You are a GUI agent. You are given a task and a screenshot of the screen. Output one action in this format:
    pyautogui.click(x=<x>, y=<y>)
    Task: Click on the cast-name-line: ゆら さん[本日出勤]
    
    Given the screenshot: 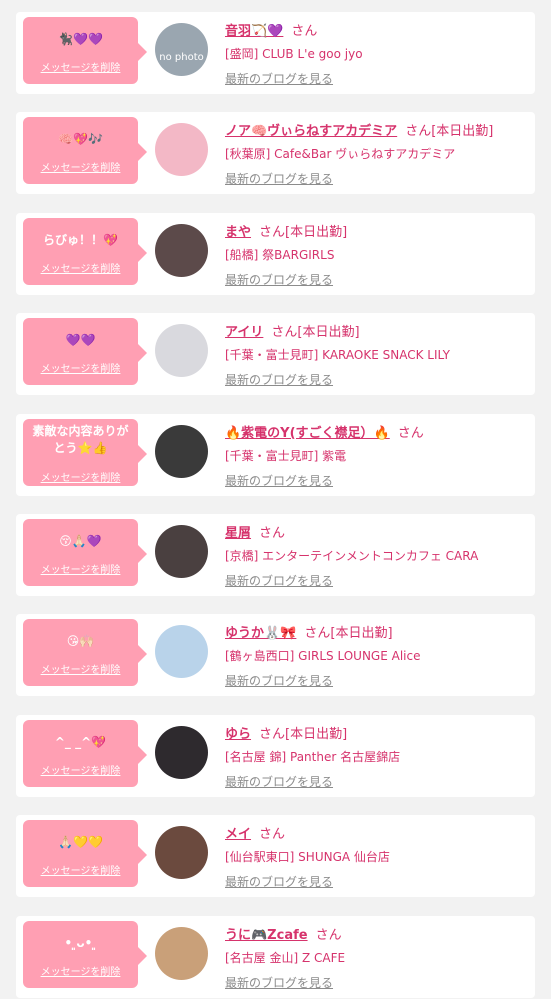 What is the action you would take?
    pyautogui.click(x=286, y=732)
    